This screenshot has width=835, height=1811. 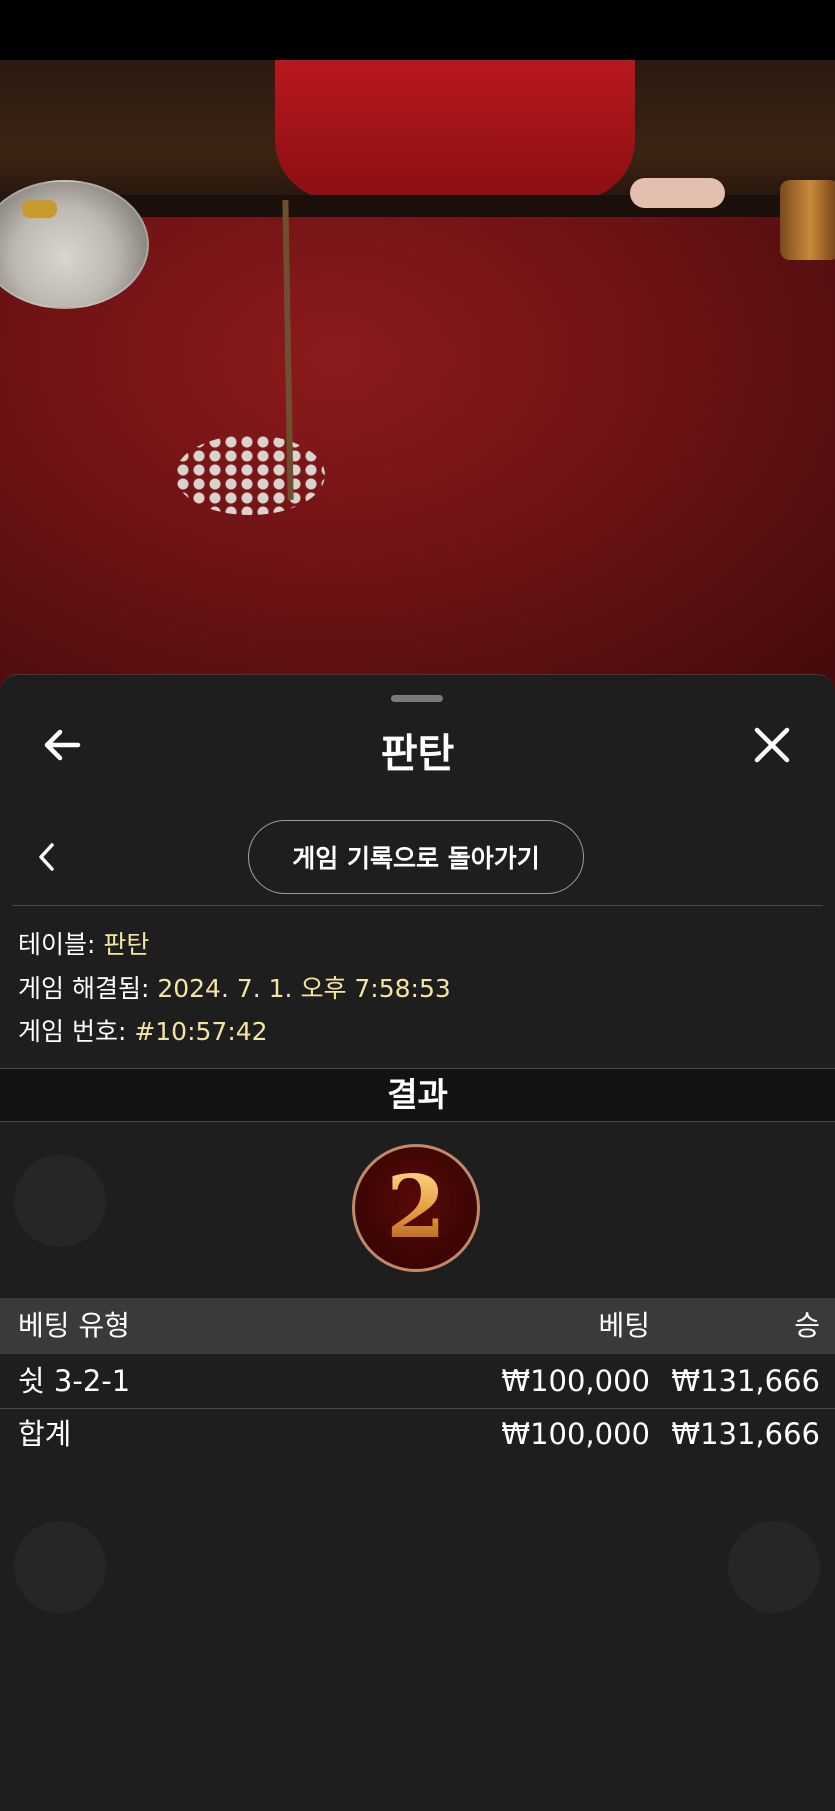 What do you see at coordinates (417, 754) in the screenshot?
I see `sheet-title: 판탄` at bounding box center [417, 754].